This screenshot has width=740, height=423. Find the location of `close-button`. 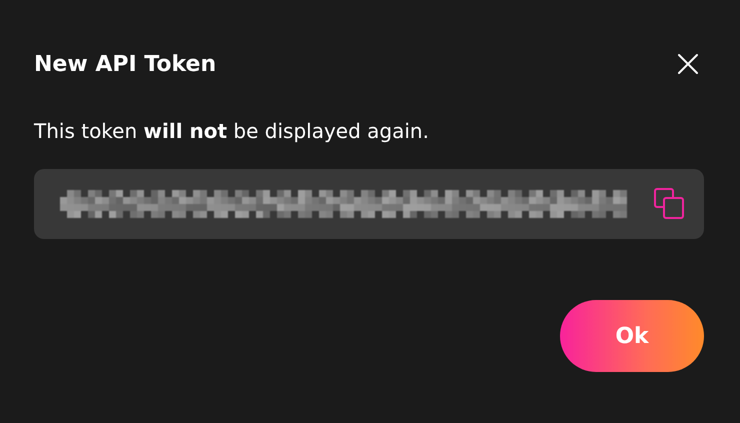

close-button is located at coordinates (688, 64).